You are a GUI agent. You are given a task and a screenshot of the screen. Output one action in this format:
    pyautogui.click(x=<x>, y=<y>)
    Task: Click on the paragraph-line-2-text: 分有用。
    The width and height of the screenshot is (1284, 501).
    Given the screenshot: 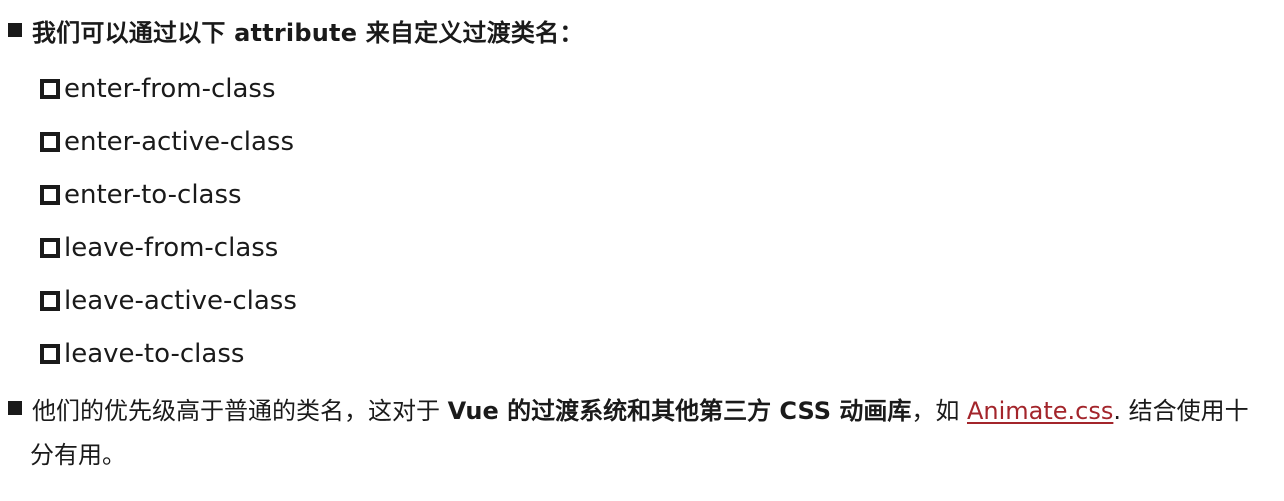 What is the action you would take?
    pyautogui.click(x=78, y=454)
    